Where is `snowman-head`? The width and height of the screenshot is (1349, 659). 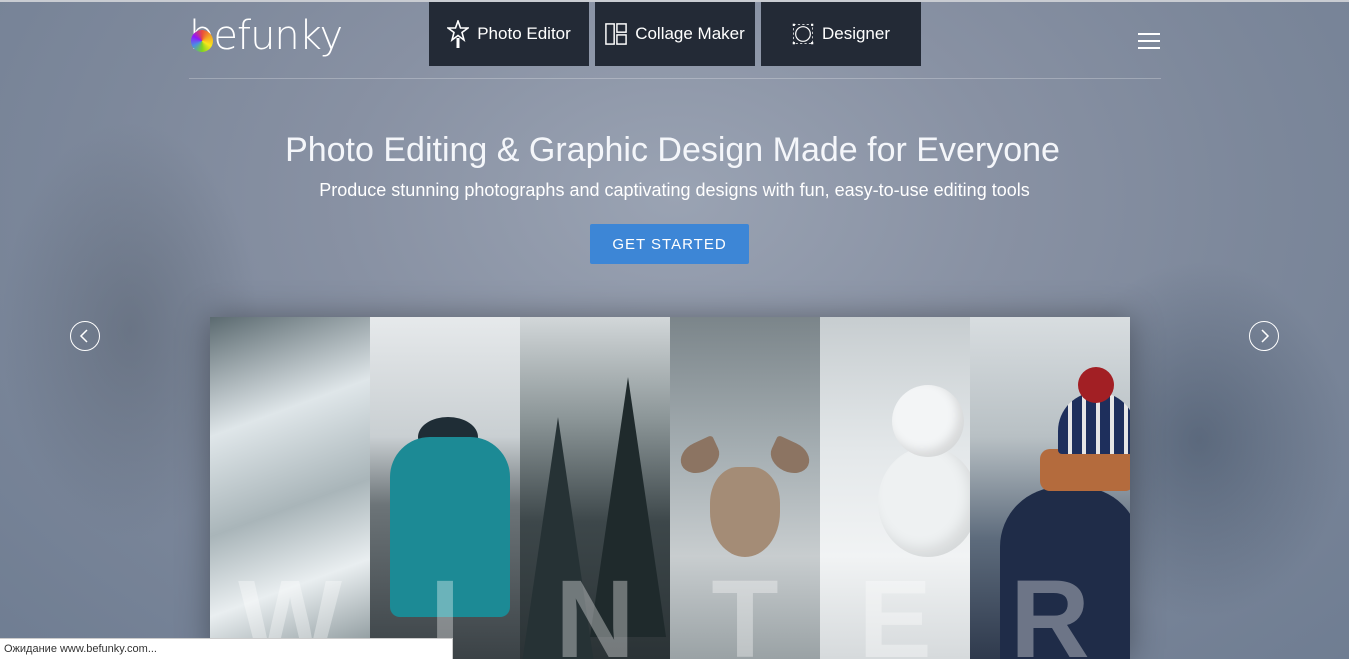 snowman-head is located at coordinates (928, 421).